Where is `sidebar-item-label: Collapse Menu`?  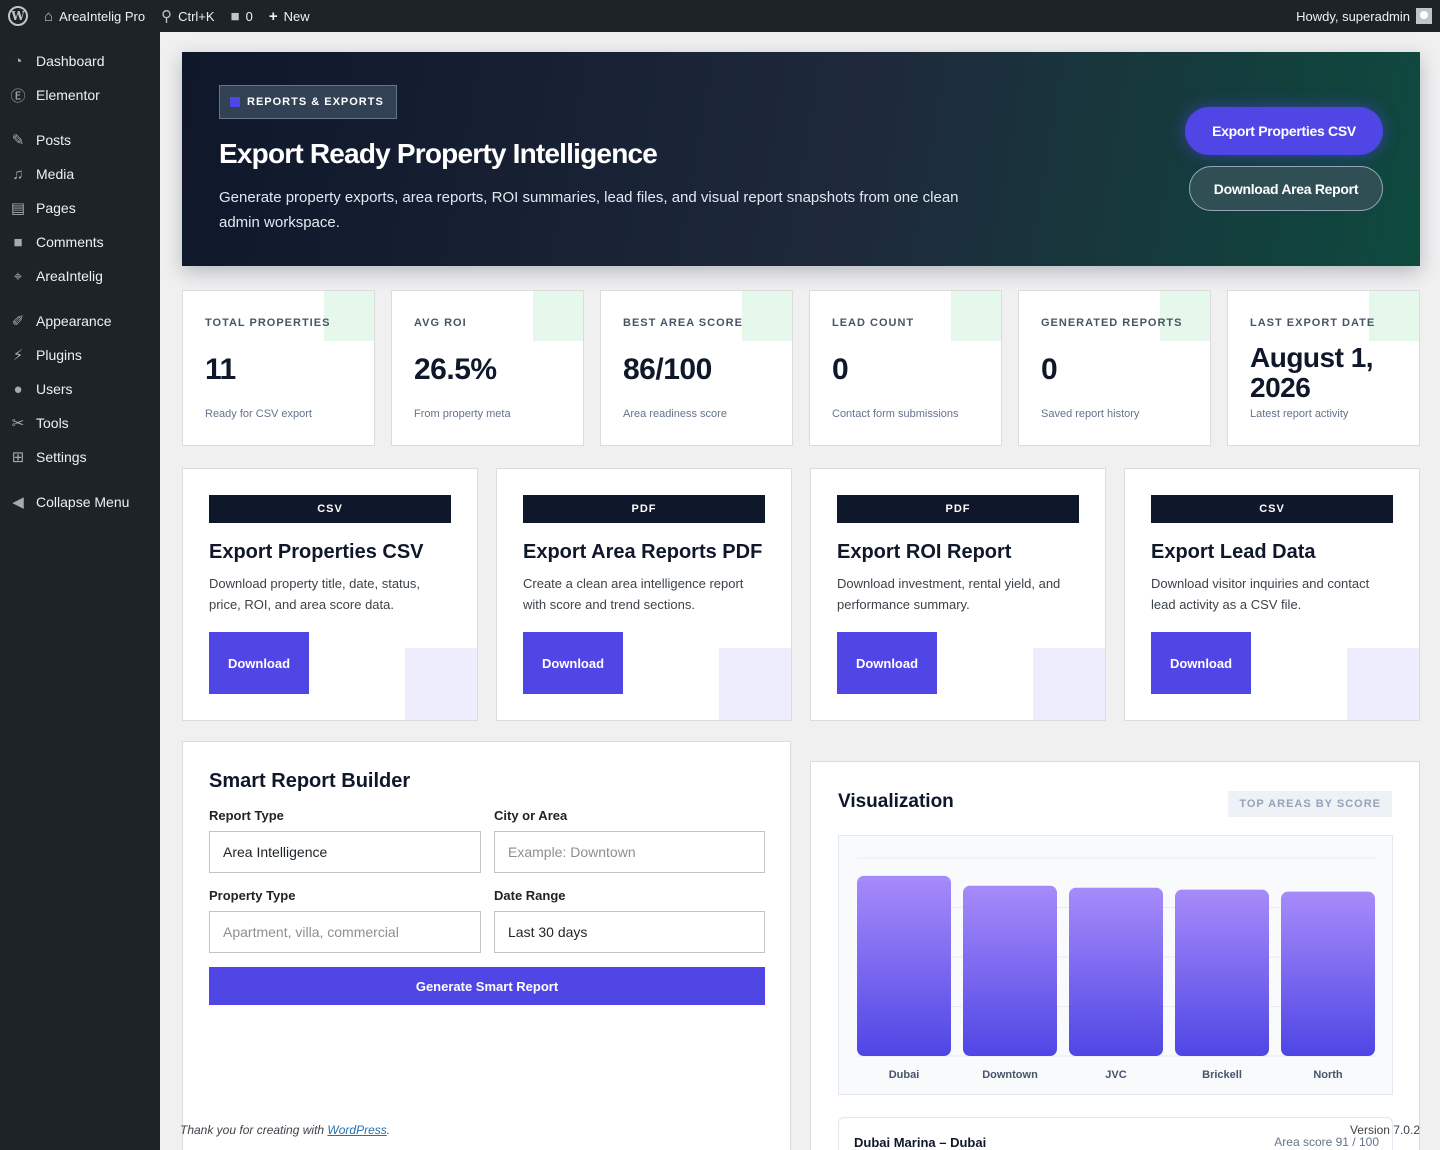 sidebar-item-label: Collapse Menu is located at coordinates (83, 502).